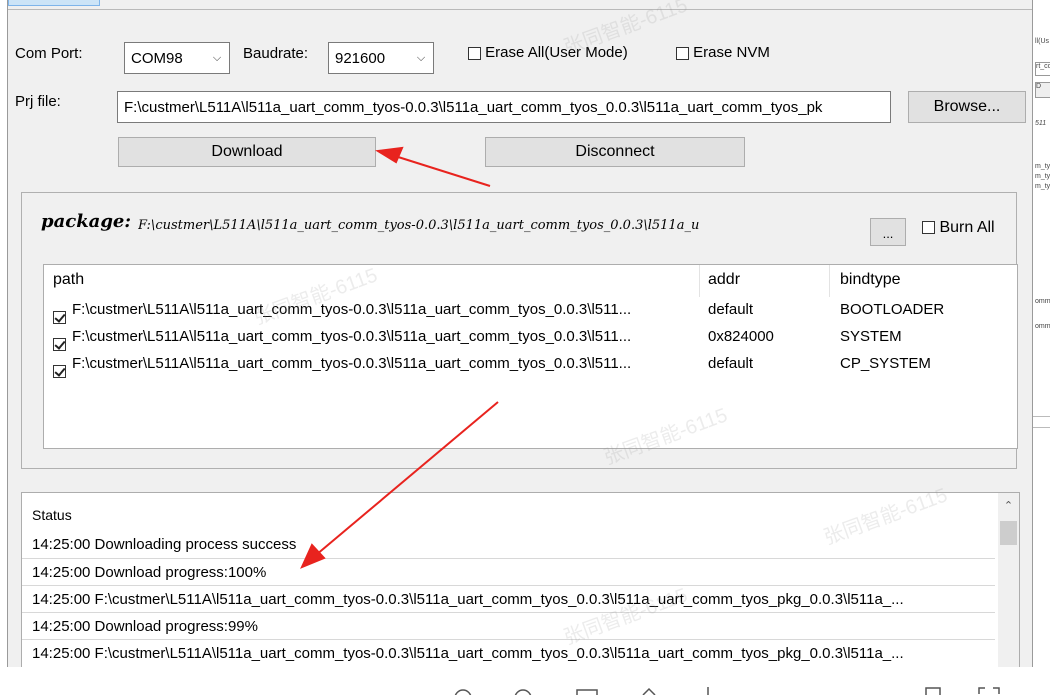  Describe the element at coordinates (399, 485) in the screenshot. I see `arrow-to-progress` at that location.